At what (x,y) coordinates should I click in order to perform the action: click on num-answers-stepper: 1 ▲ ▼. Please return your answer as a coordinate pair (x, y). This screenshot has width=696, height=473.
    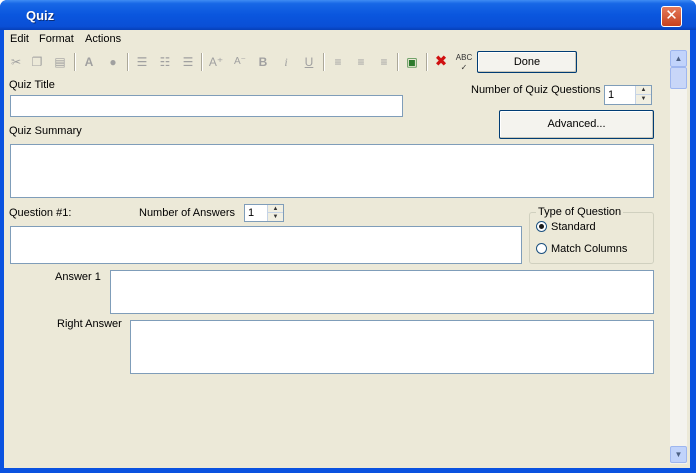
    Looking at the image, I should click on (264, 213).